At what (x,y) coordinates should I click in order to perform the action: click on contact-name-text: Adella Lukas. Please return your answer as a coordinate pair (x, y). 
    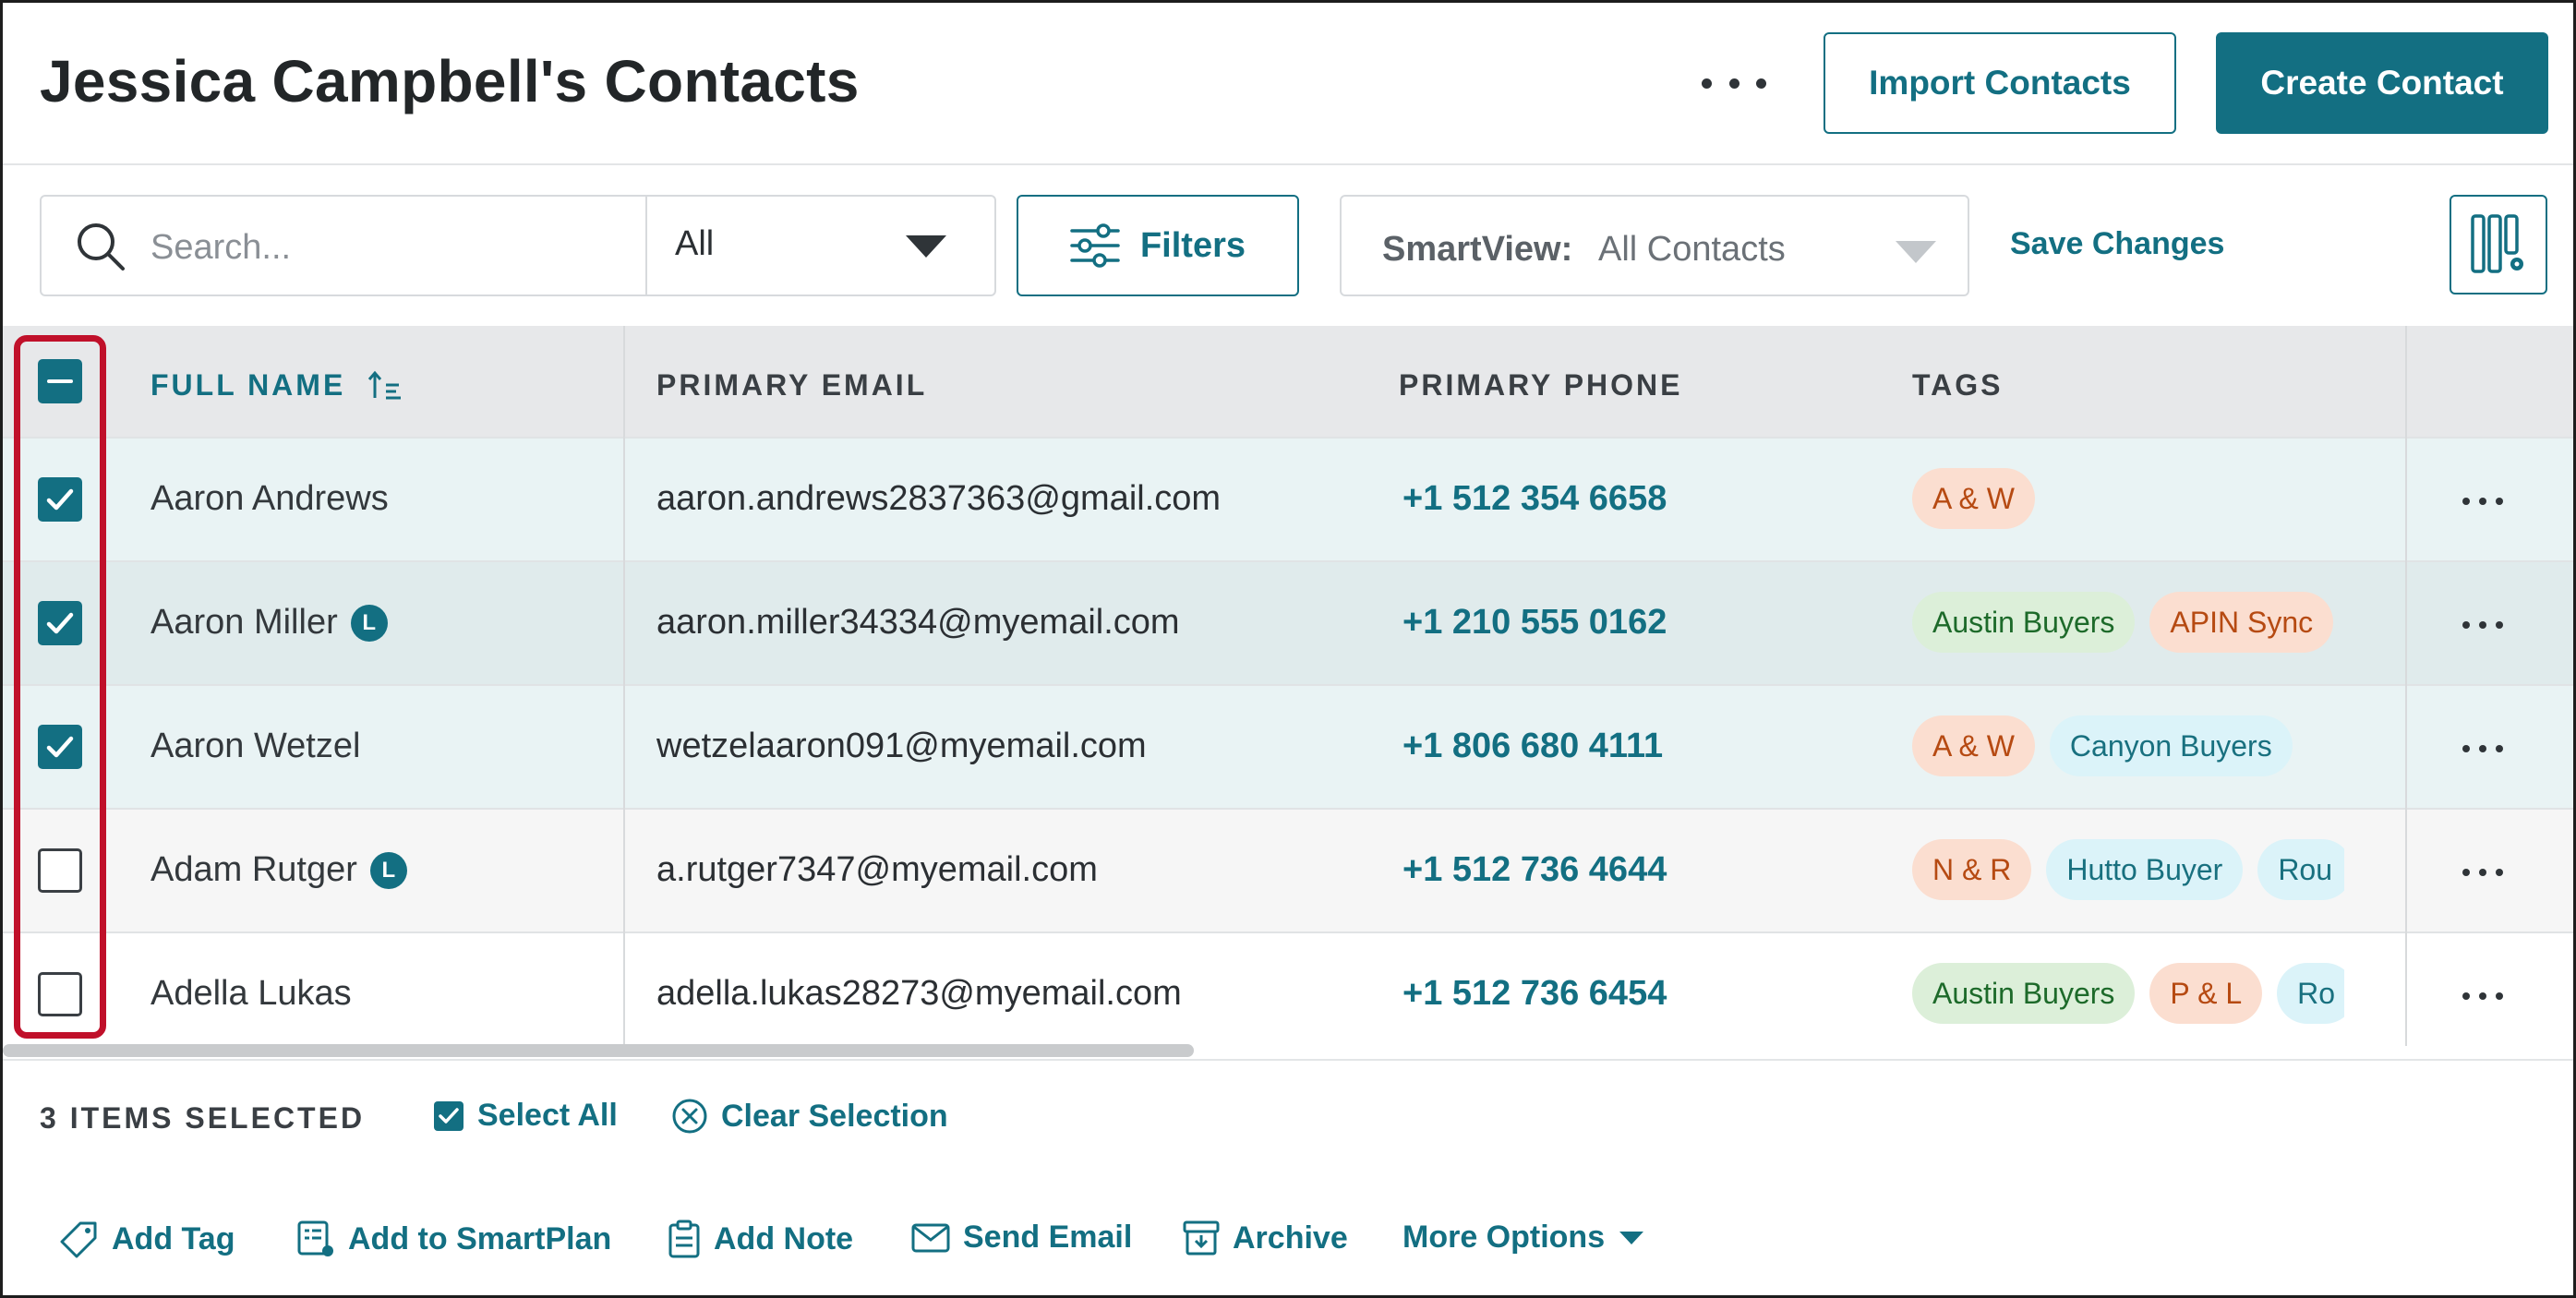
    Looking at the image, I should click on (251, 993).